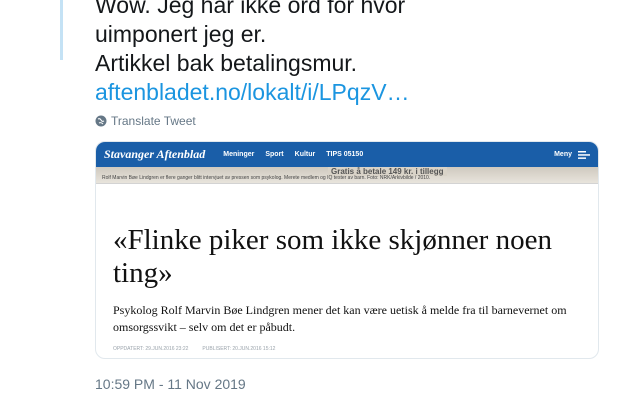  I want to click on nav-item-meninger: Meninger, so click(239, 154).